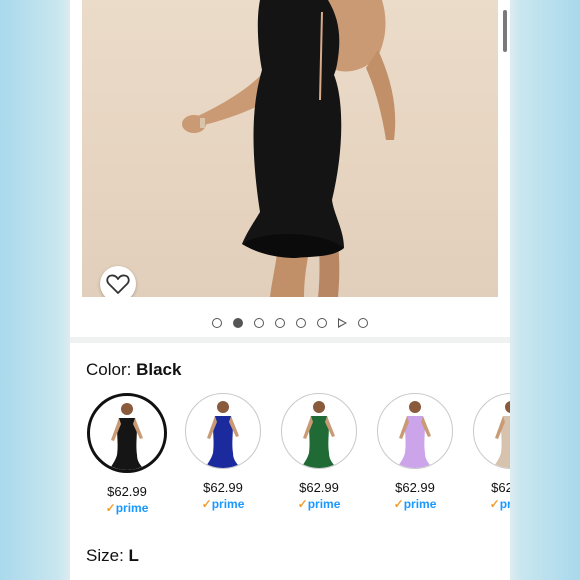  What do you see at coordinates (290, 323) in the screenshot?
I see `gallery-pagination` at bounding box center [290, 323].